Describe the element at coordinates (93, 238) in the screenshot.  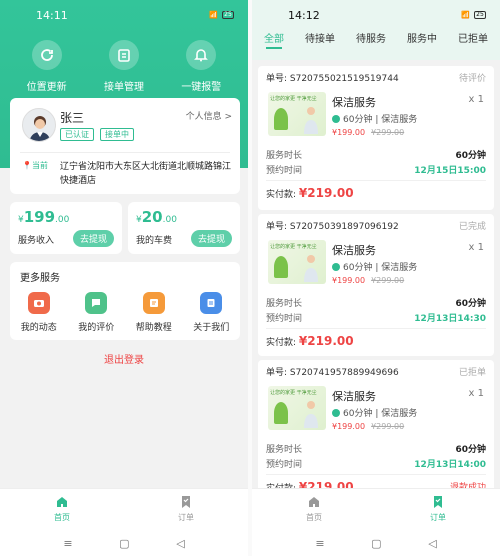
I see `withdraw-income-button: 去提现` at that location.